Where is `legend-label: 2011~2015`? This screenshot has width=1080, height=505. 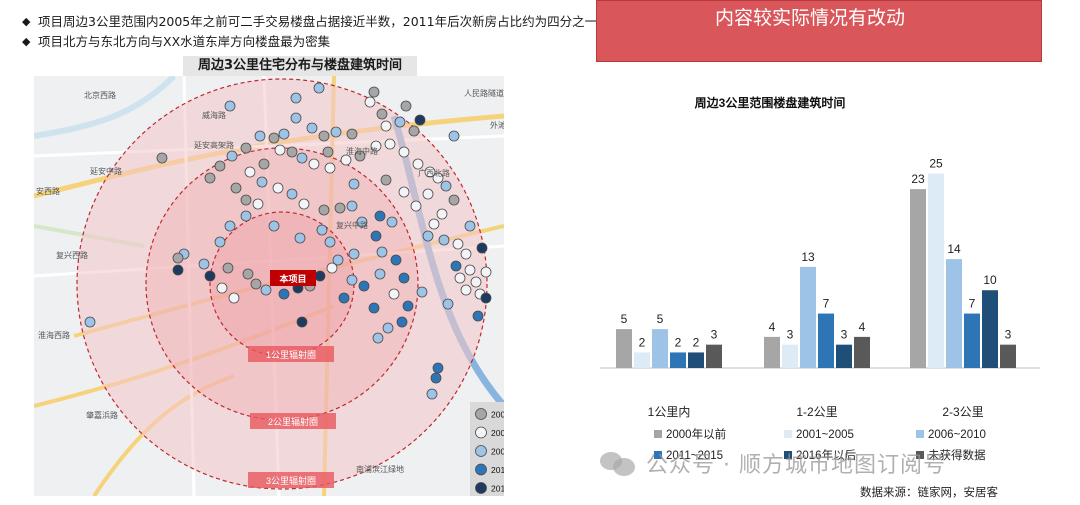
legend-label: 2011~2015 is located at coordinates (694, 456).